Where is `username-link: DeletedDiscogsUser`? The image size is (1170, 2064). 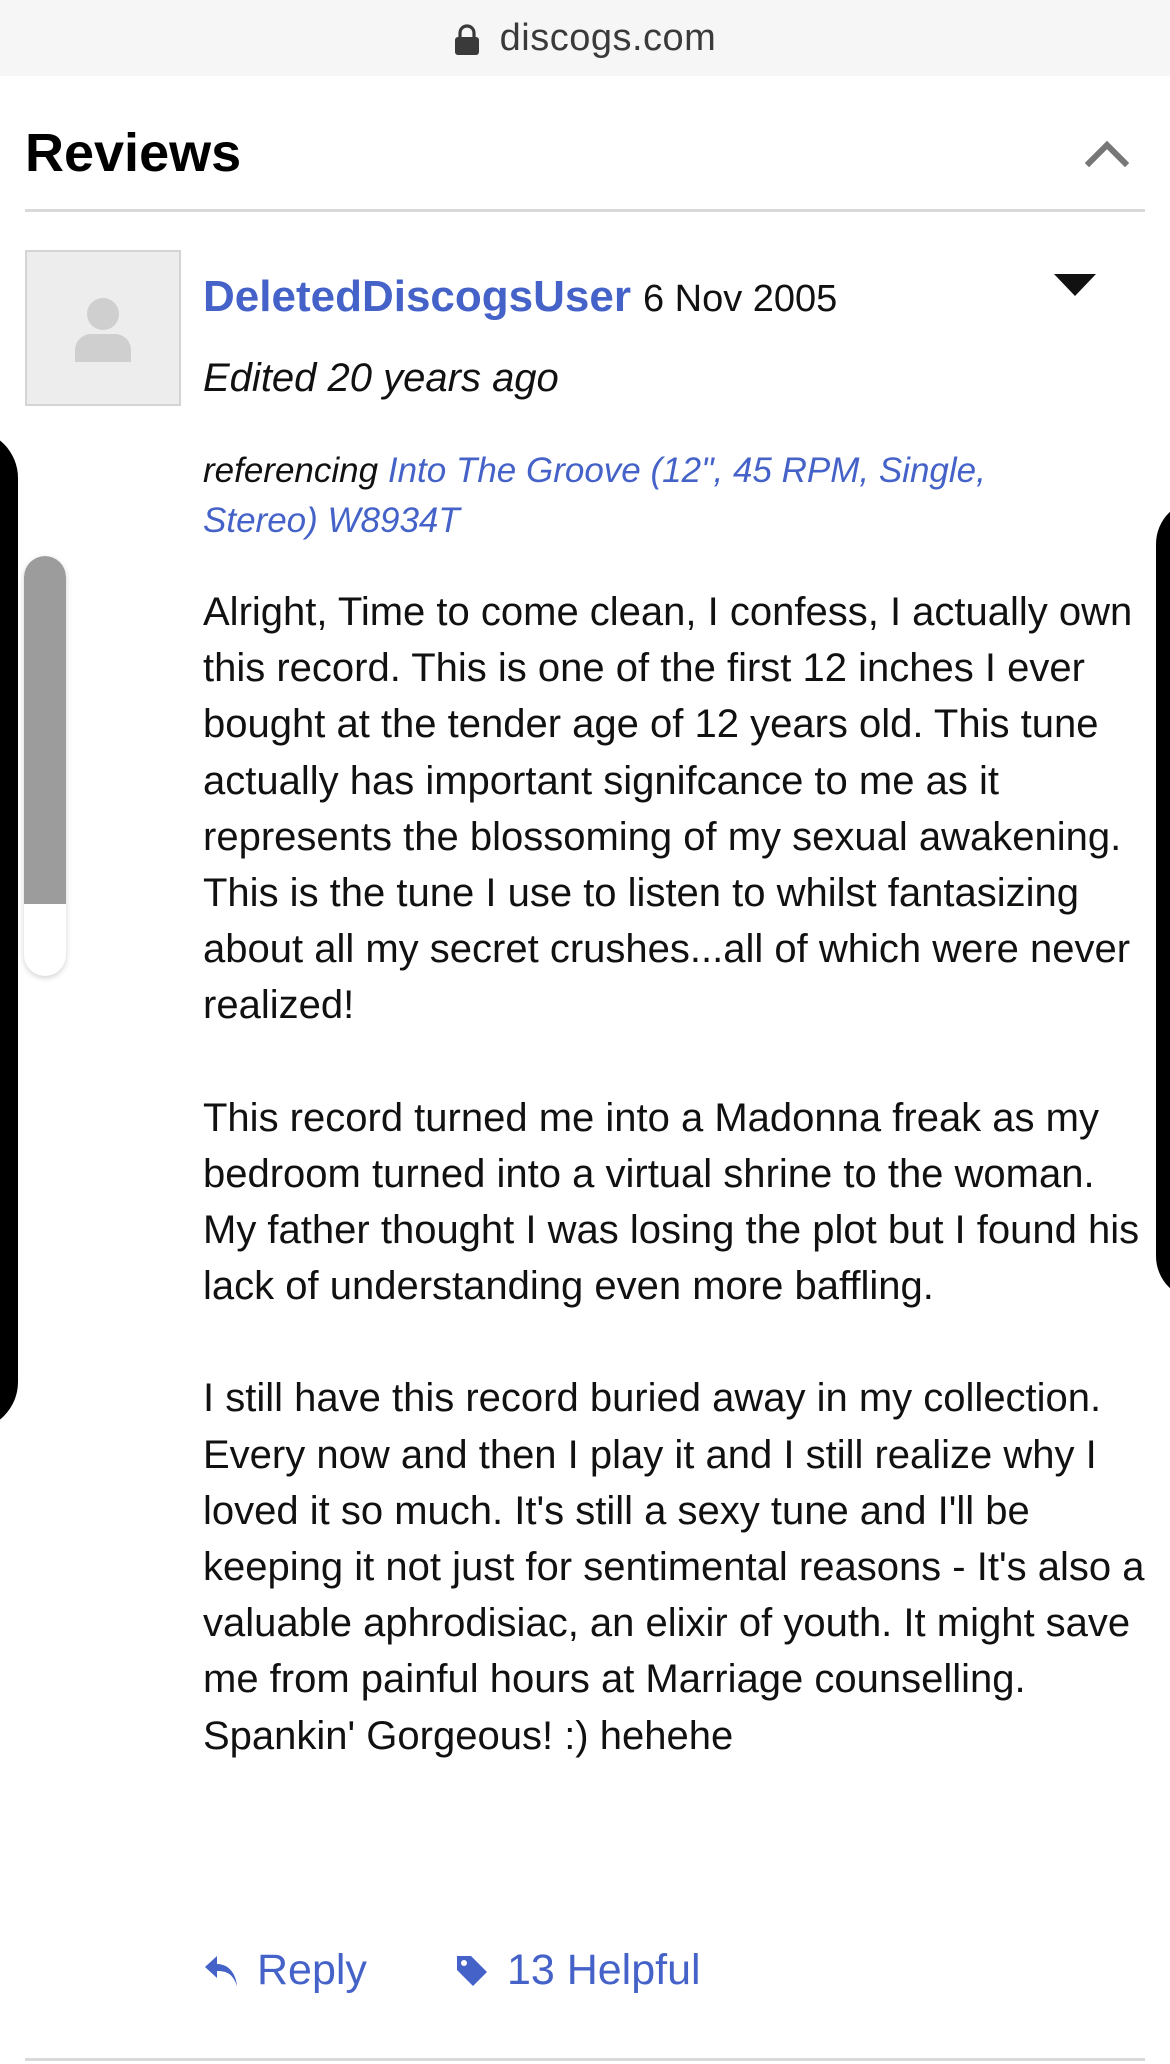 username-link: DeletedDiscogsUser is located at coordinates (417, 297).